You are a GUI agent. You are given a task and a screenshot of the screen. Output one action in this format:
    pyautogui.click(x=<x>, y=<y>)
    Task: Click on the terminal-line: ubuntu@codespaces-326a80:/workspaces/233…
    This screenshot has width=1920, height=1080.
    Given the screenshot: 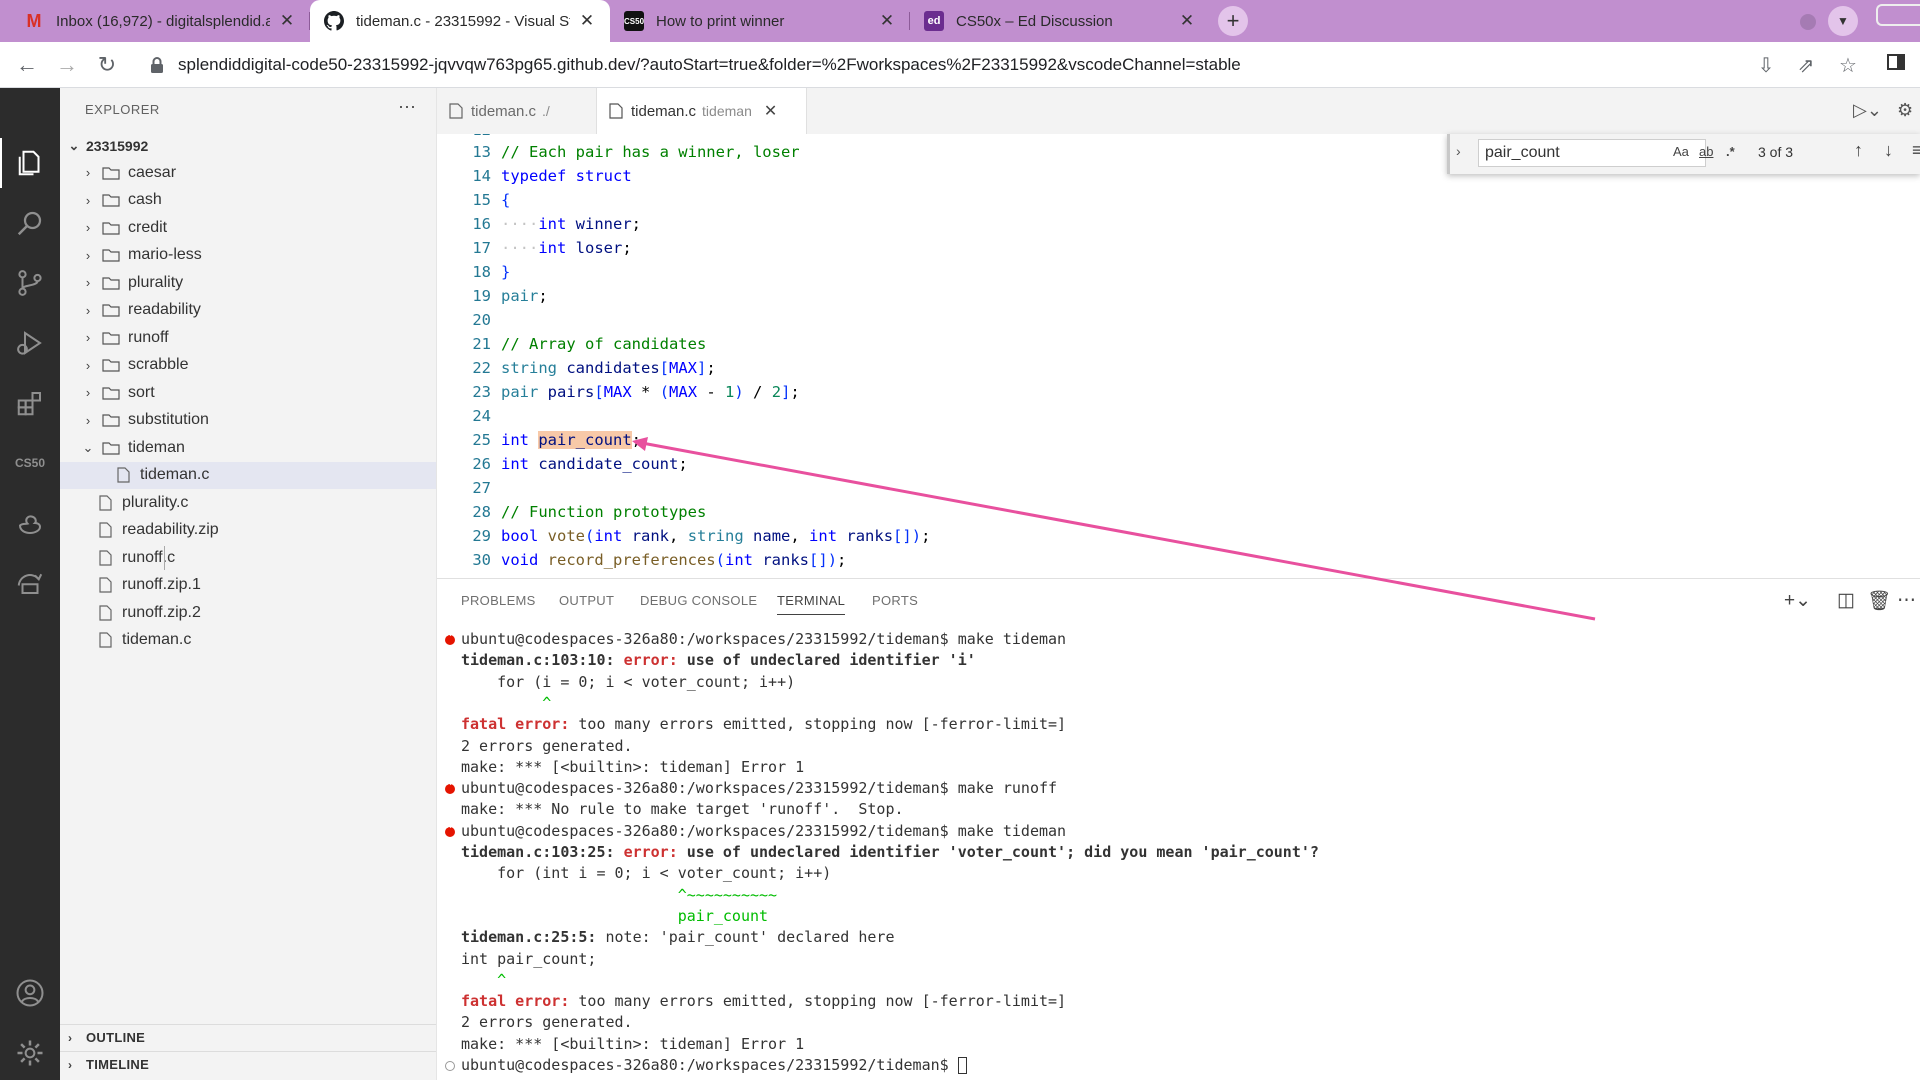 What is the action you would take?
    pyautogui.click(x=714, y=1065)
    